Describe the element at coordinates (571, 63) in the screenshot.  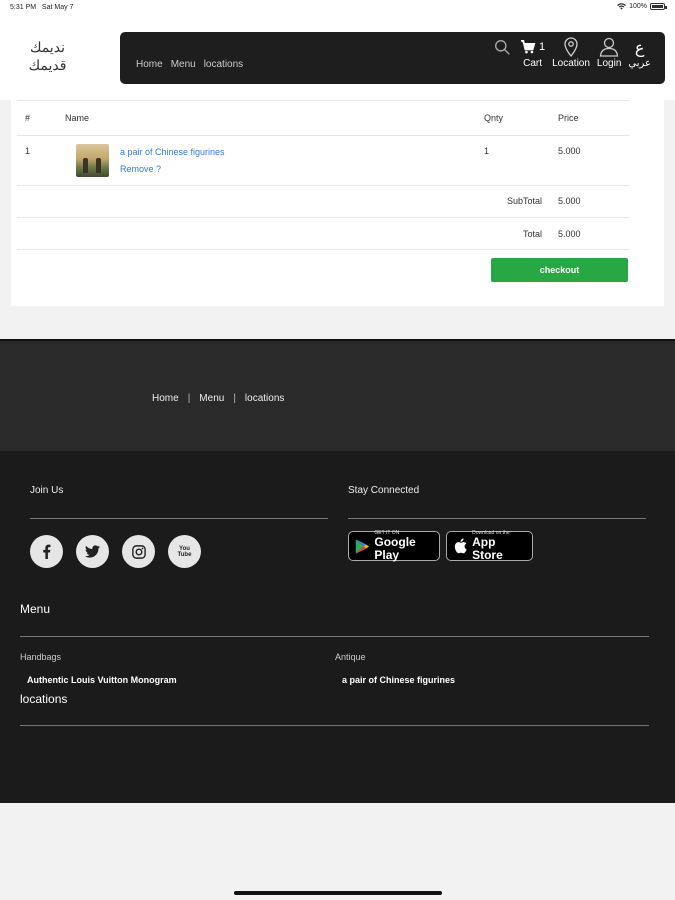
I see `location-label: Location` at that location.